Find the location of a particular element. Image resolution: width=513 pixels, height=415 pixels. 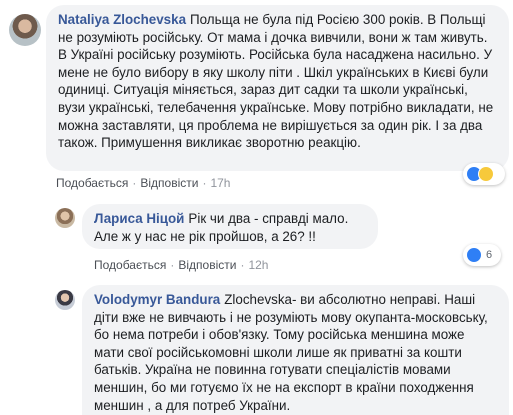

haha-icon is located at coordinates (486, 174).